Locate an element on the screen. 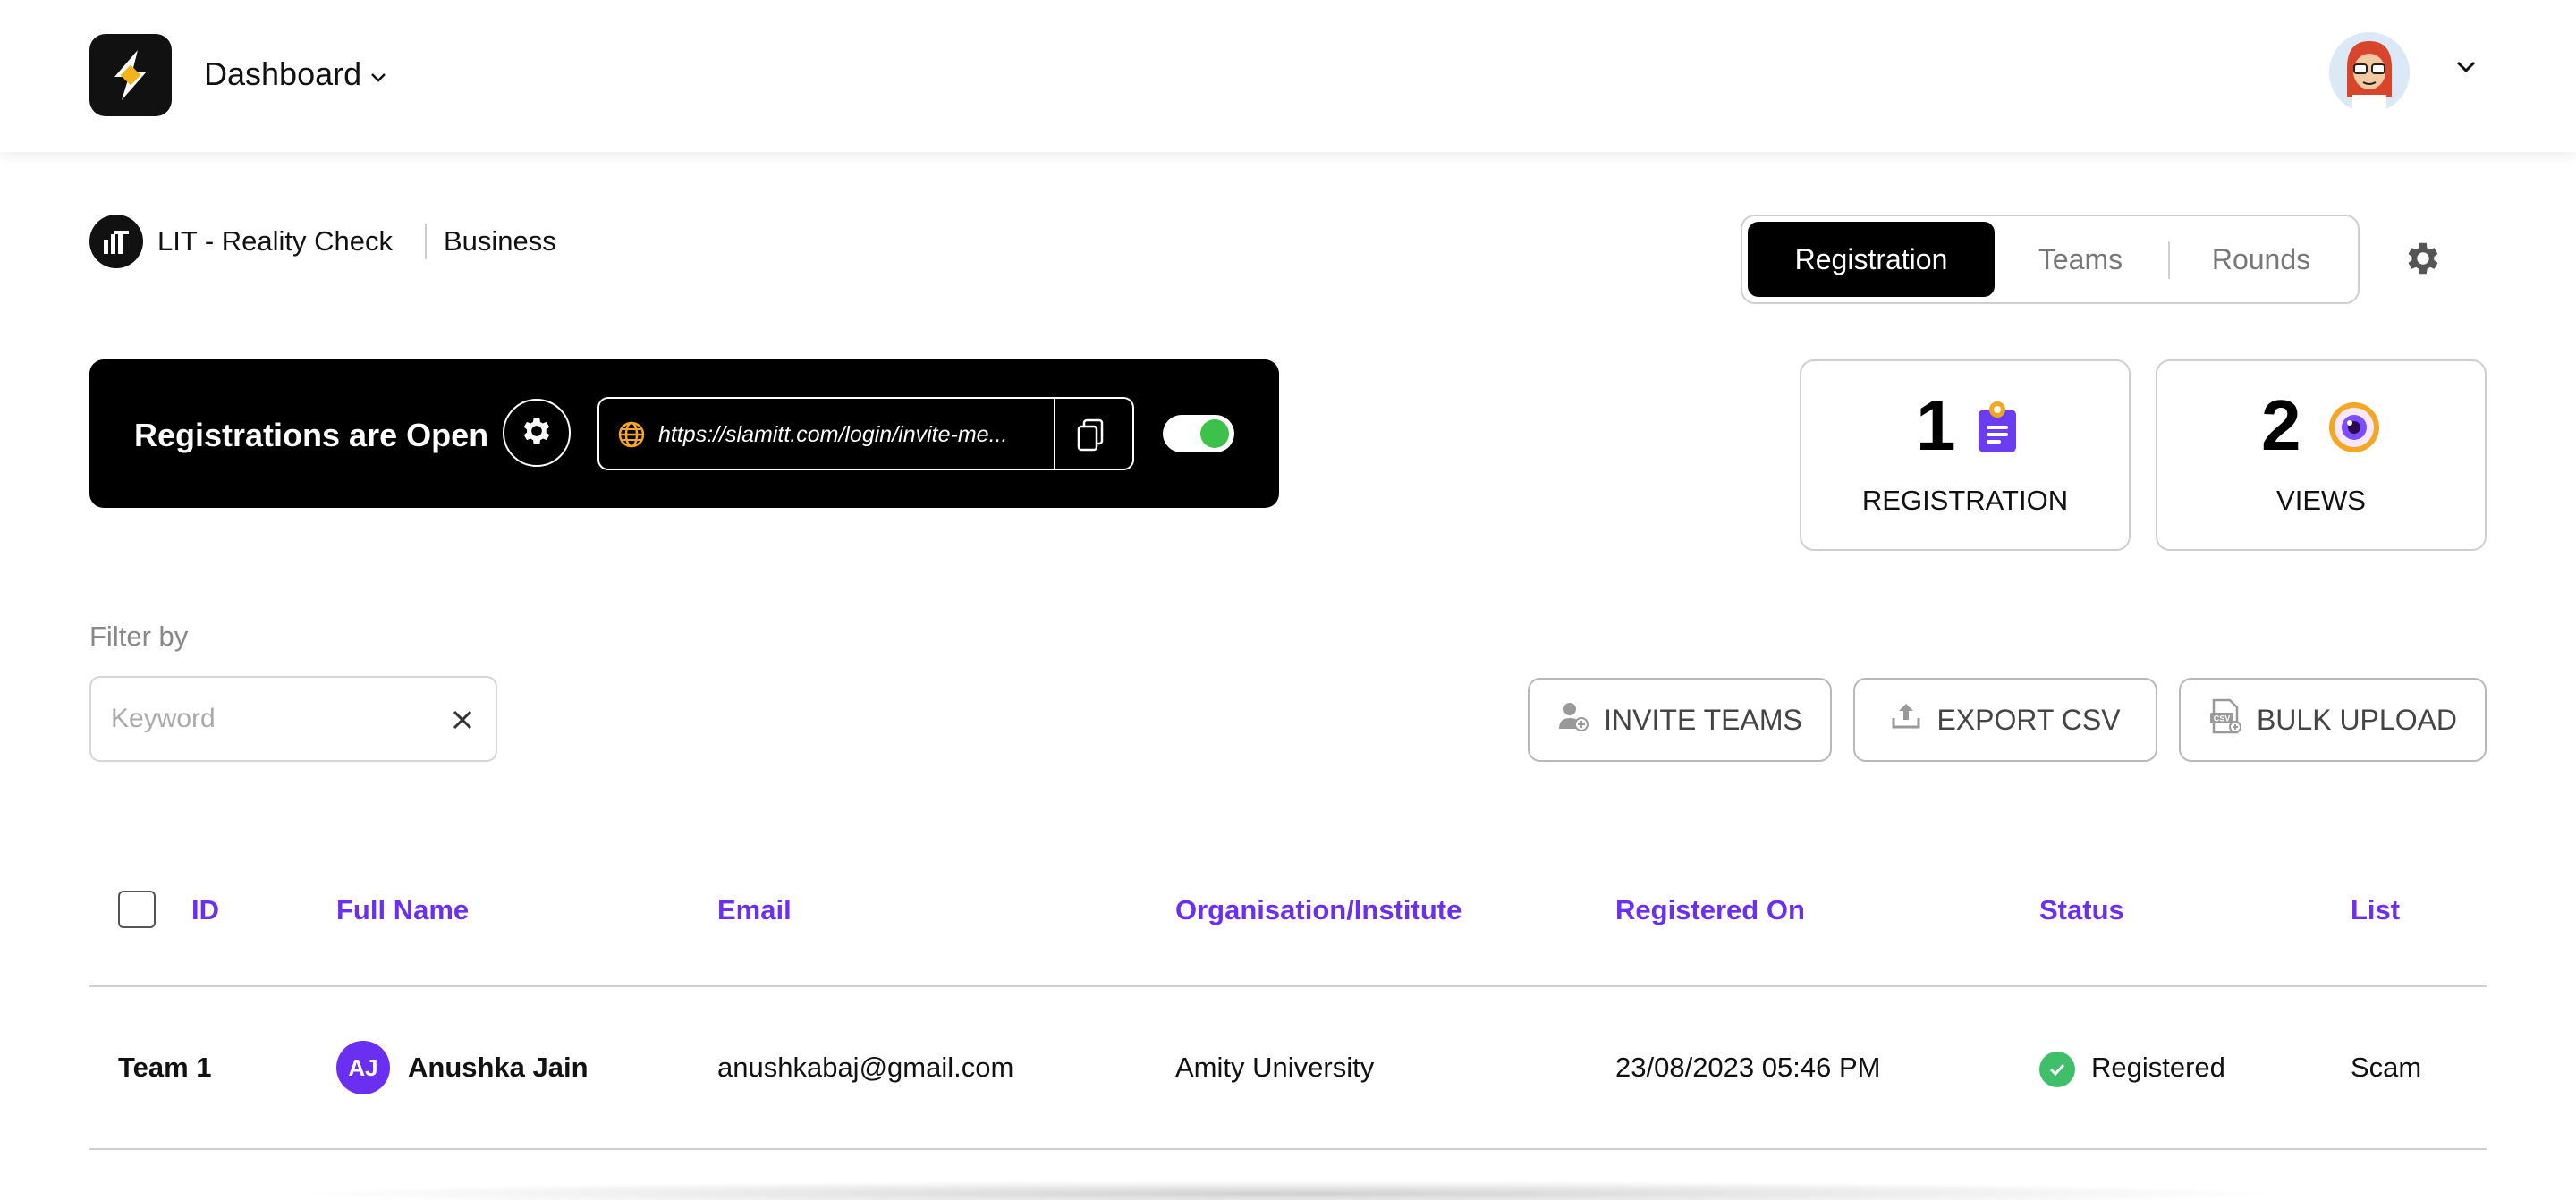 Image resolution: width=2576 pixels, height=1200 pixels. clipboard-icon is located at coordinates (1997, 430).